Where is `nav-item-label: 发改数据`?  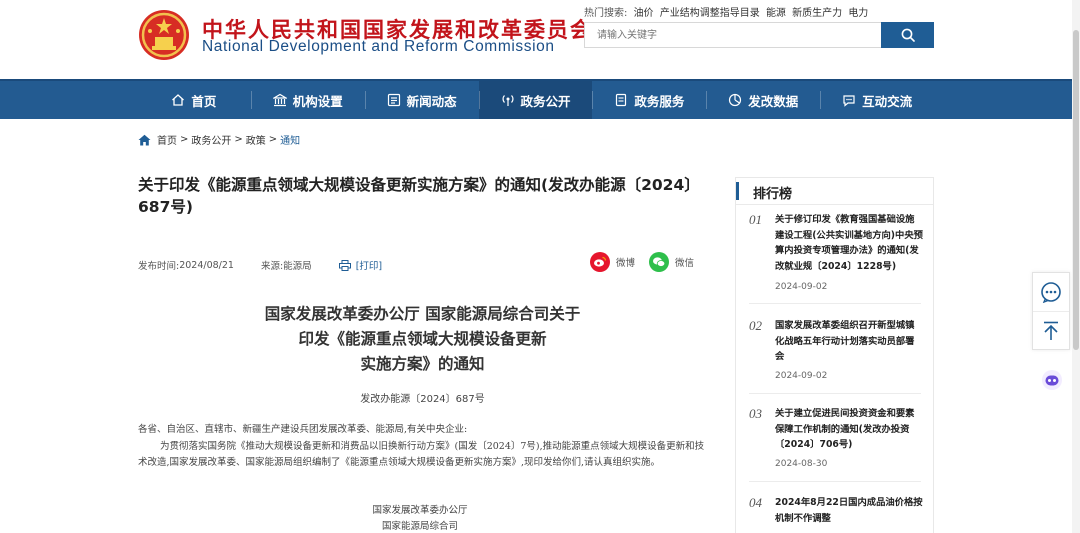
nav-item-label: 发改数据 is located at coordinates (773, 101).